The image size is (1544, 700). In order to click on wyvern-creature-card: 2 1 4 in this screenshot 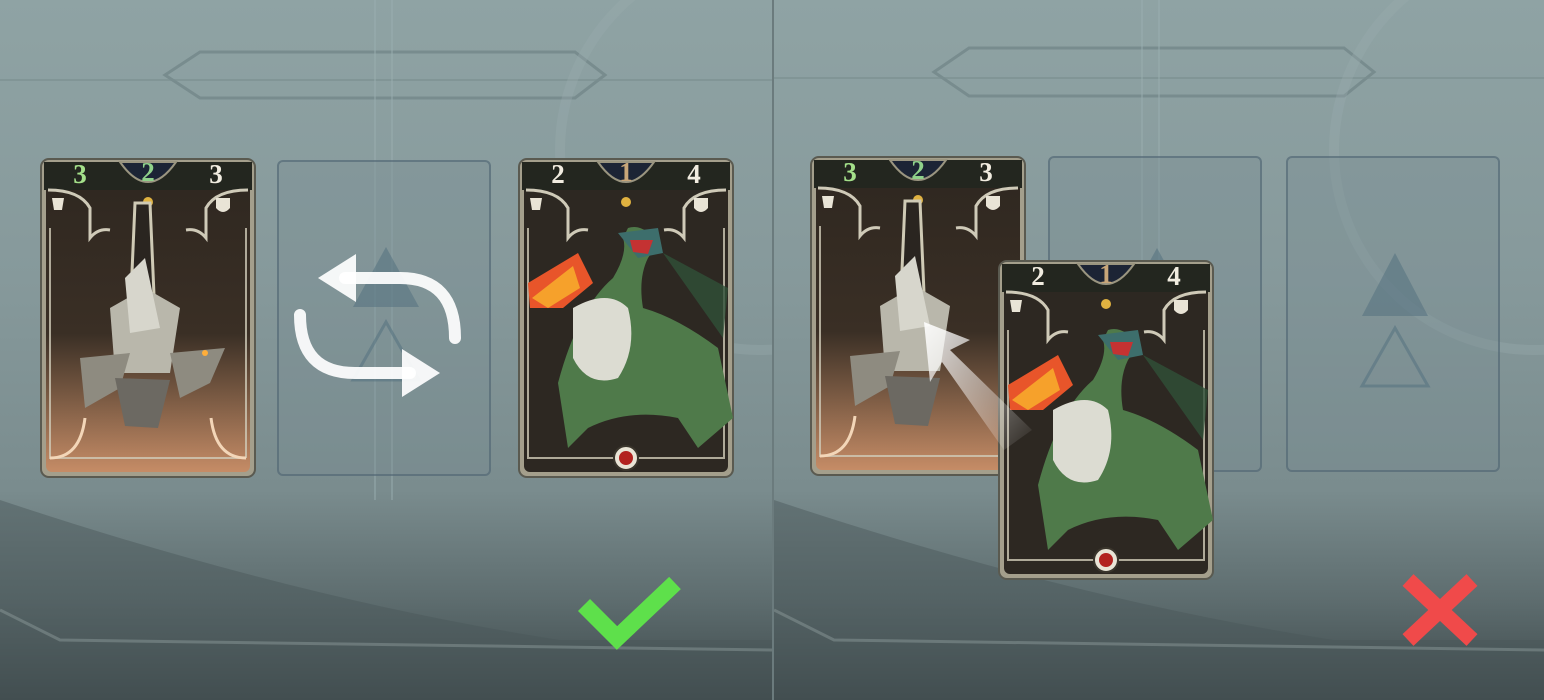, I will do `click(626, 318)`.